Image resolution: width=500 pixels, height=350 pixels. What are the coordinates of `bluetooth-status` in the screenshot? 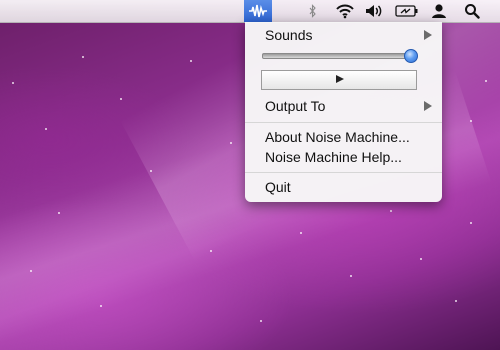 It's located at (313, 11).